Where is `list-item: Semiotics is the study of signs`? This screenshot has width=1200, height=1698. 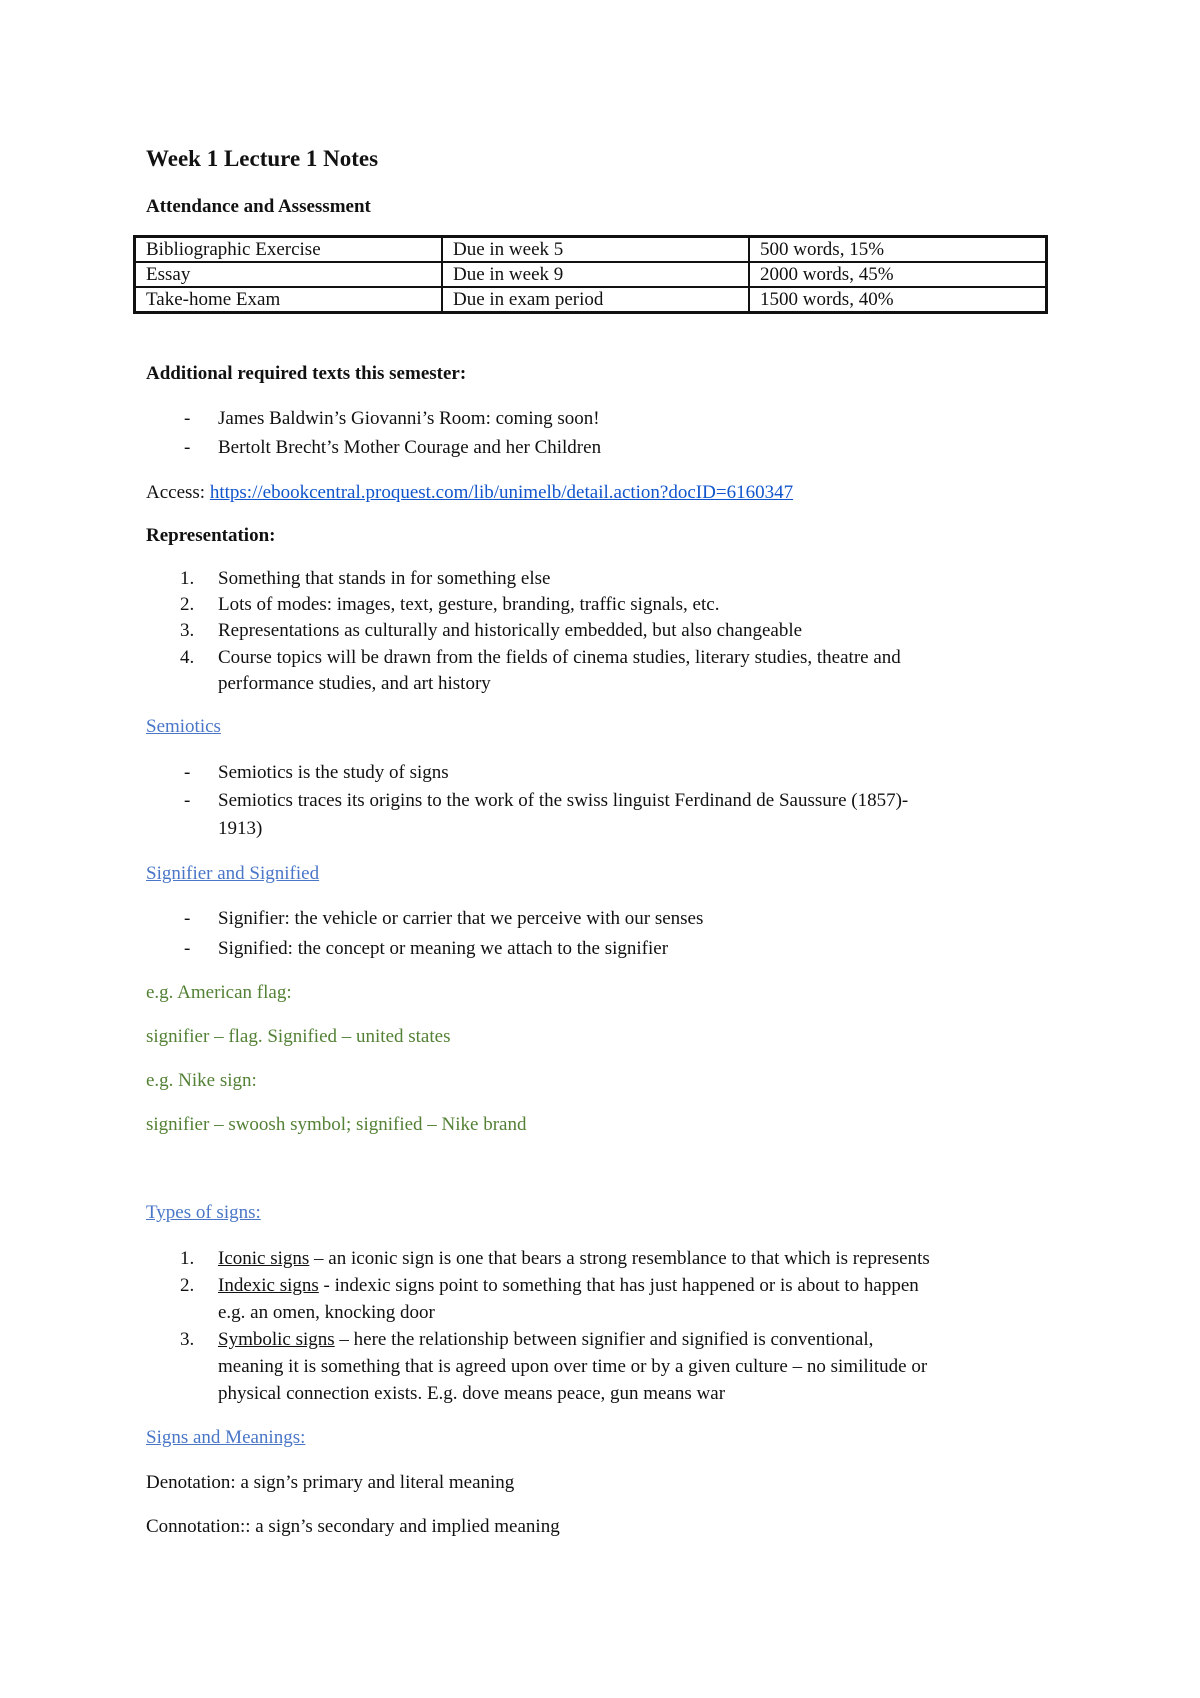
list-item: Semiotics is the study of signs is located at coordinates (333, 772).